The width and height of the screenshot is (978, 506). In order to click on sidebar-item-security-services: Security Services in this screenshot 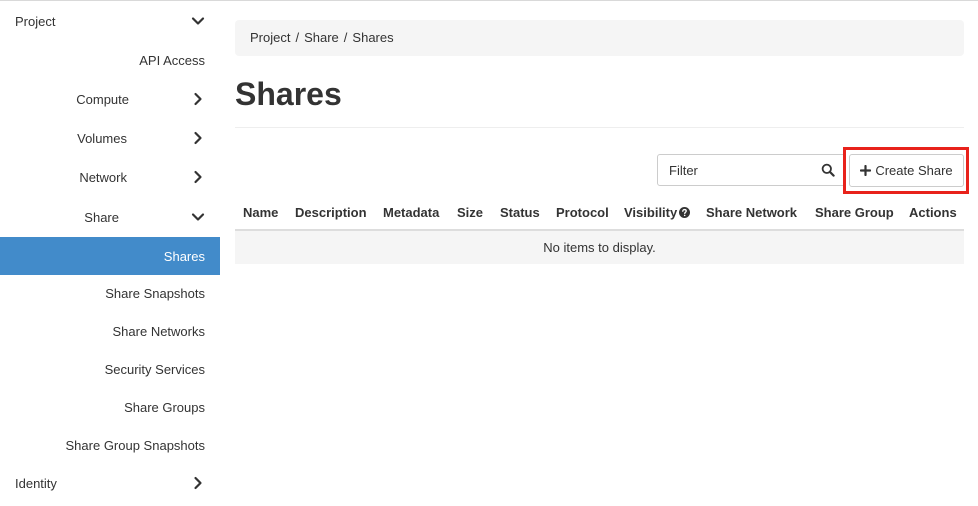, I will do `click(110, 370)`.